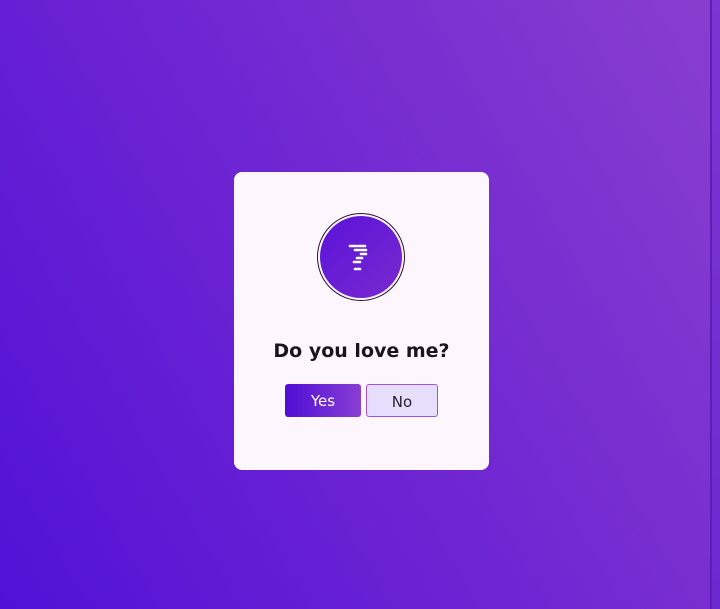 Image resolution: width=720 pixels, height=609 pixels. Describe the element at coordinates (323, 400) in the screenshot. I see `yes-button: Yes` at that location.